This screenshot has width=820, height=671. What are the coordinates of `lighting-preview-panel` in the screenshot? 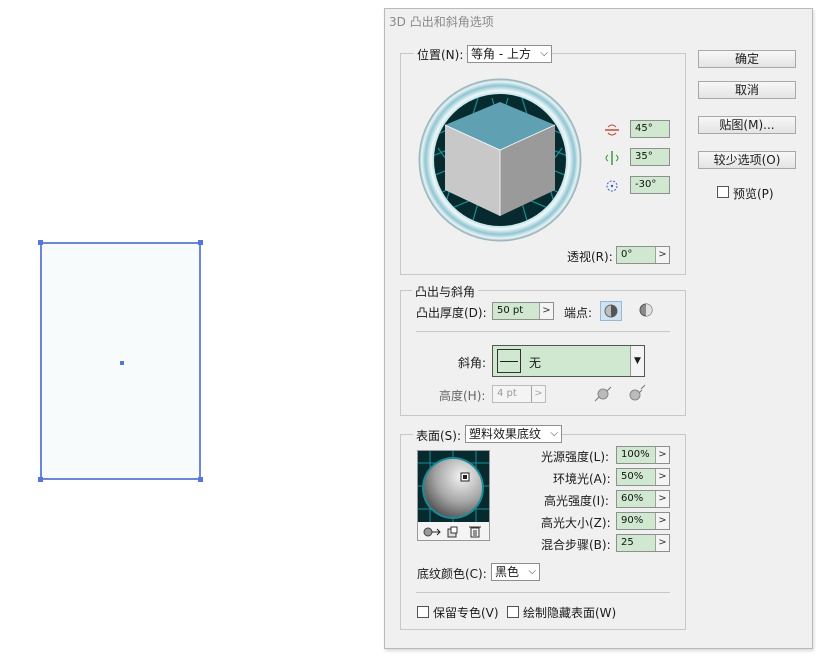 It's located at (453, 495).